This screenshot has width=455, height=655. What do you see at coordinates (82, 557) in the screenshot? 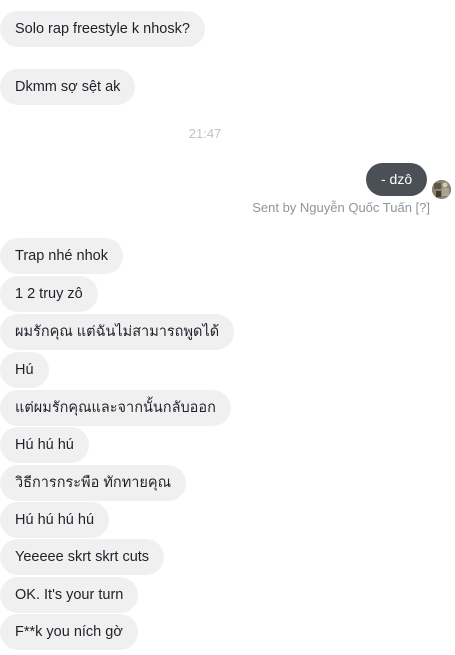
I see `message-bubble-incoming: Yeeeee skrt skrt cuts` at bounding box center [82, 557].